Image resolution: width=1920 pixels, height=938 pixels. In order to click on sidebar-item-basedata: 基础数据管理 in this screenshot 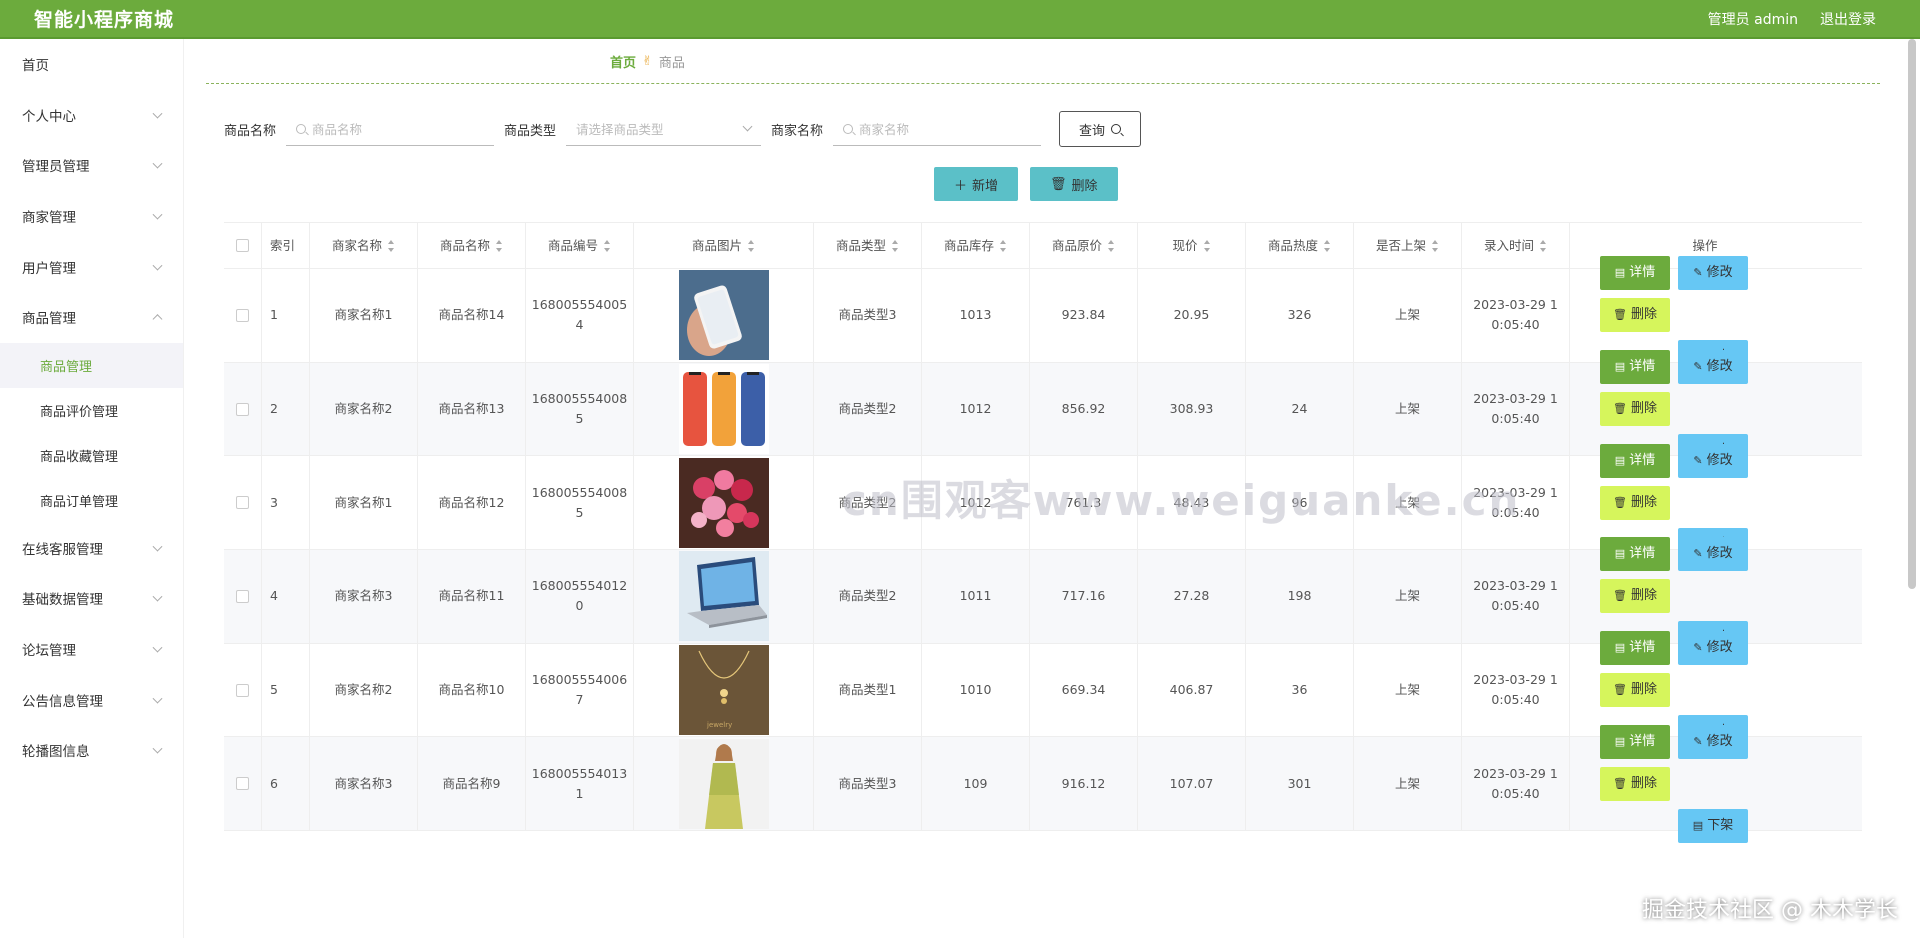, I will do `click(91, 598)`.